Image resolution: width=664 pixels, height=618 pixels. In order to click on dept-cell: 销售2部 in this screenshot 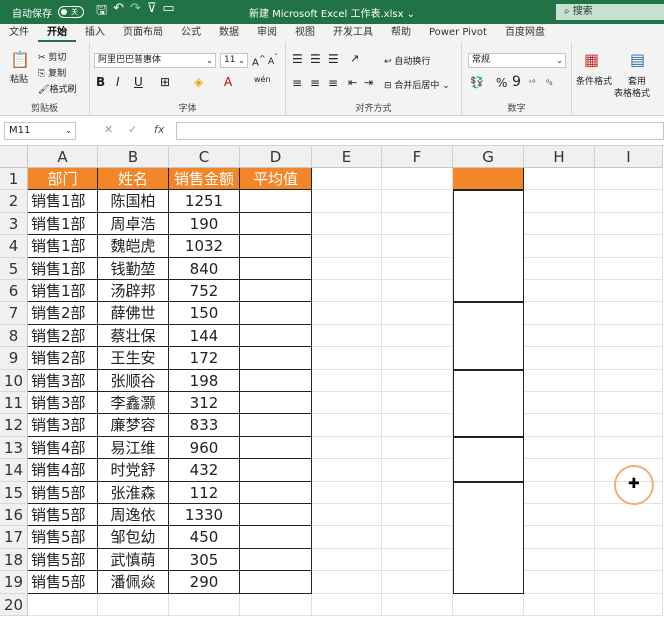, I will do `click(63, 358)`.